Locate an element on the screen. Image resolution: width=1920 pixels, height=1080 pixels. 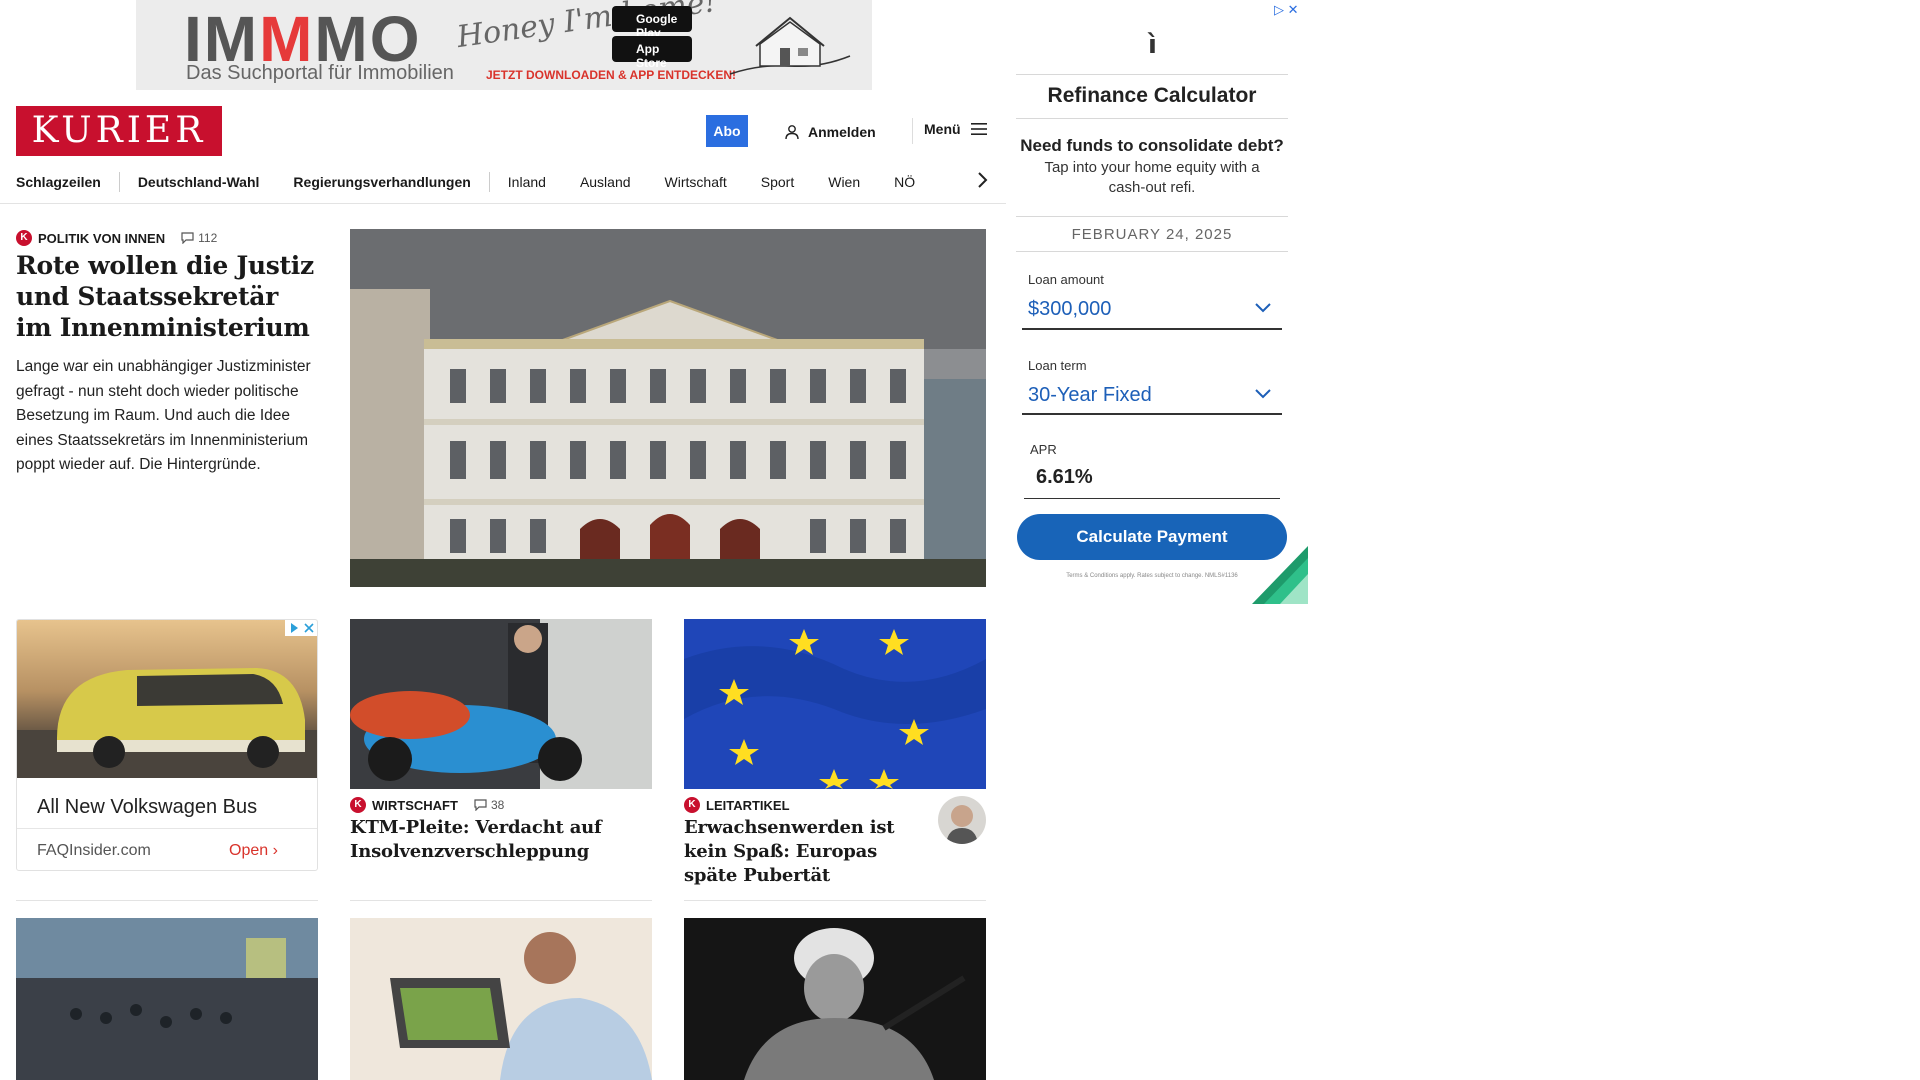
nav-item-inland: Inland is located at coordinates (527, 182).